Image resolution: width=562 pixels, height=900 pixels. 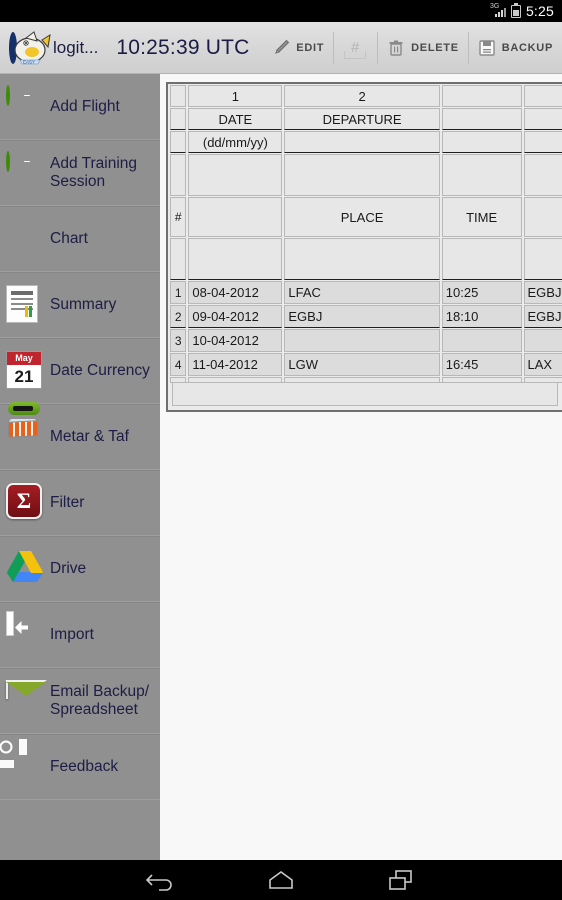 What do you see at coordinates (542, 340) in the screenshot?
I see `cell-arrival` at bounding box center [542, 340].